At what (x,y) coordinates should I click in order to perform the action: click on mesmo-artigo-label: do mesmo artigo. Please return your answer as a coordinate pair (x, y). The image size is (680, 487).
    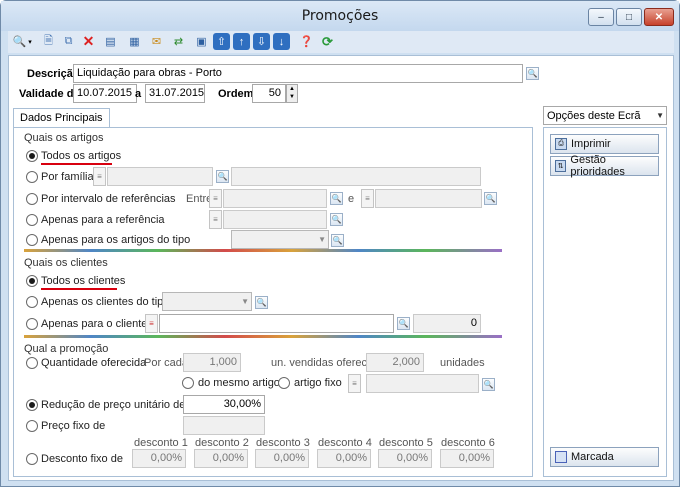
    Looking at the image, I should click on (239, 383).